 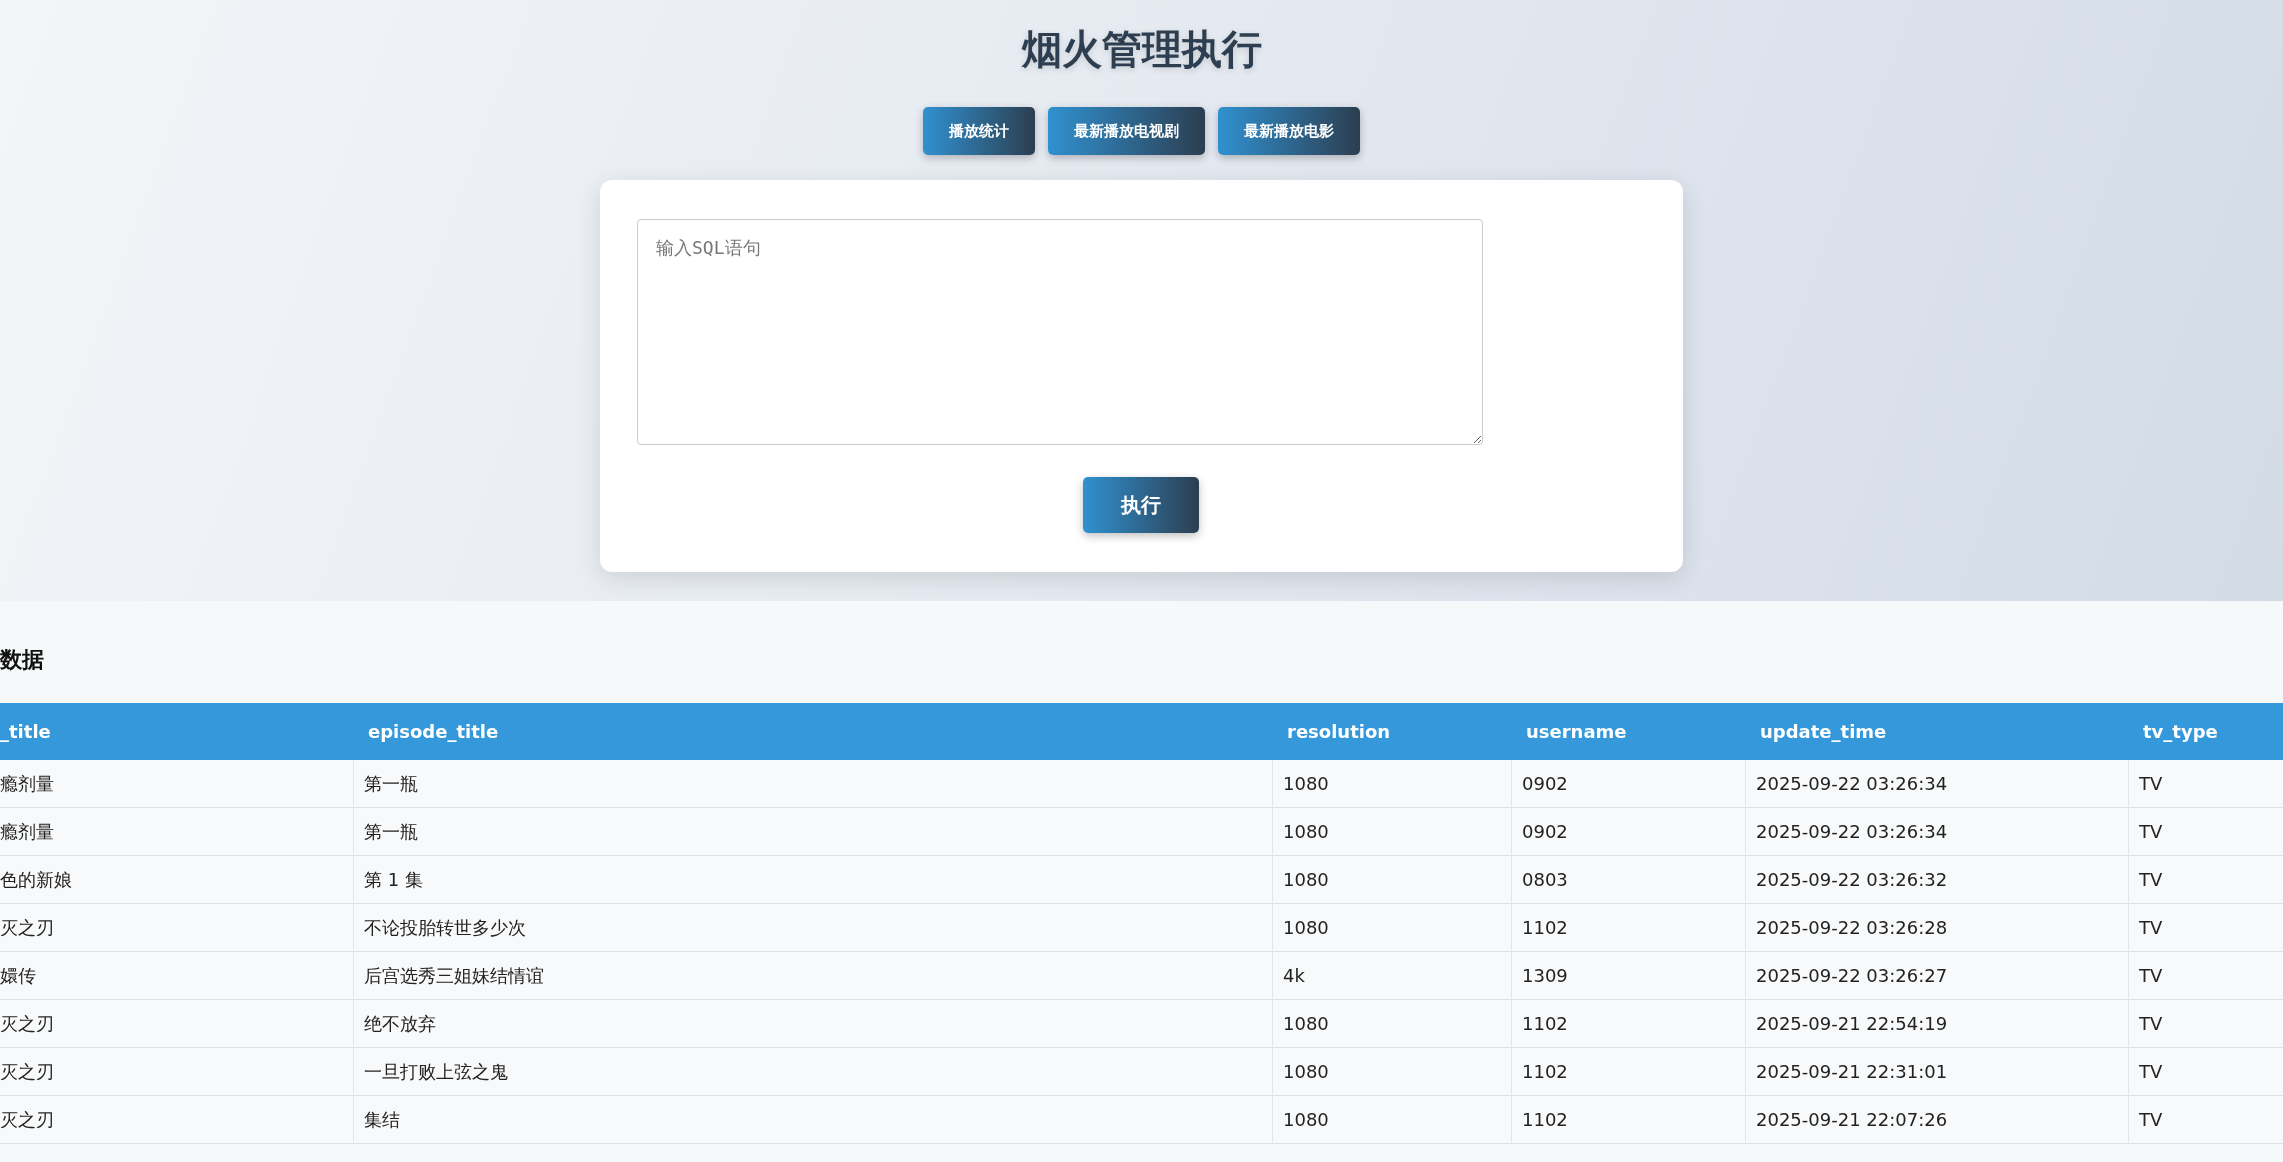 What do you see at coordinates (1289, 131) in the screenshot?
I see `nav-button: 最新播放电影` at bounding box center [1289, 131].